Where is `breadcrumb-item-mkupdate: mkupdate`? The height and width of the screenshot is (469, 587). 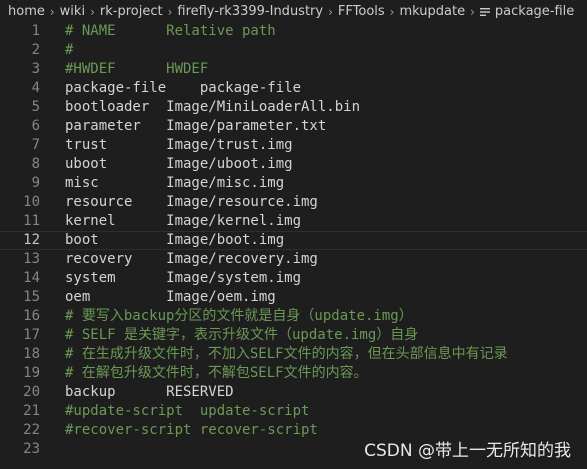
breadcrumb-item-mkupdate: mkupdate is located at coordinates (432, 11).